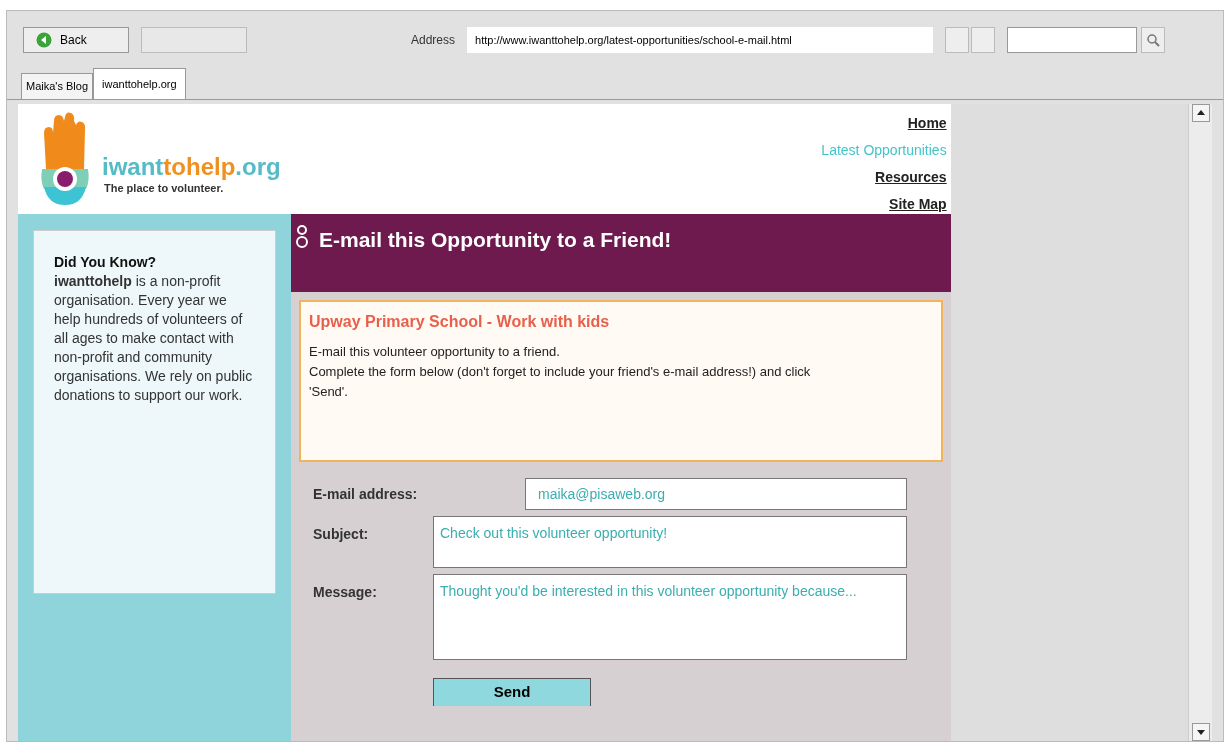  I want to click on field-label: E-mail address:, so click(365, 494).